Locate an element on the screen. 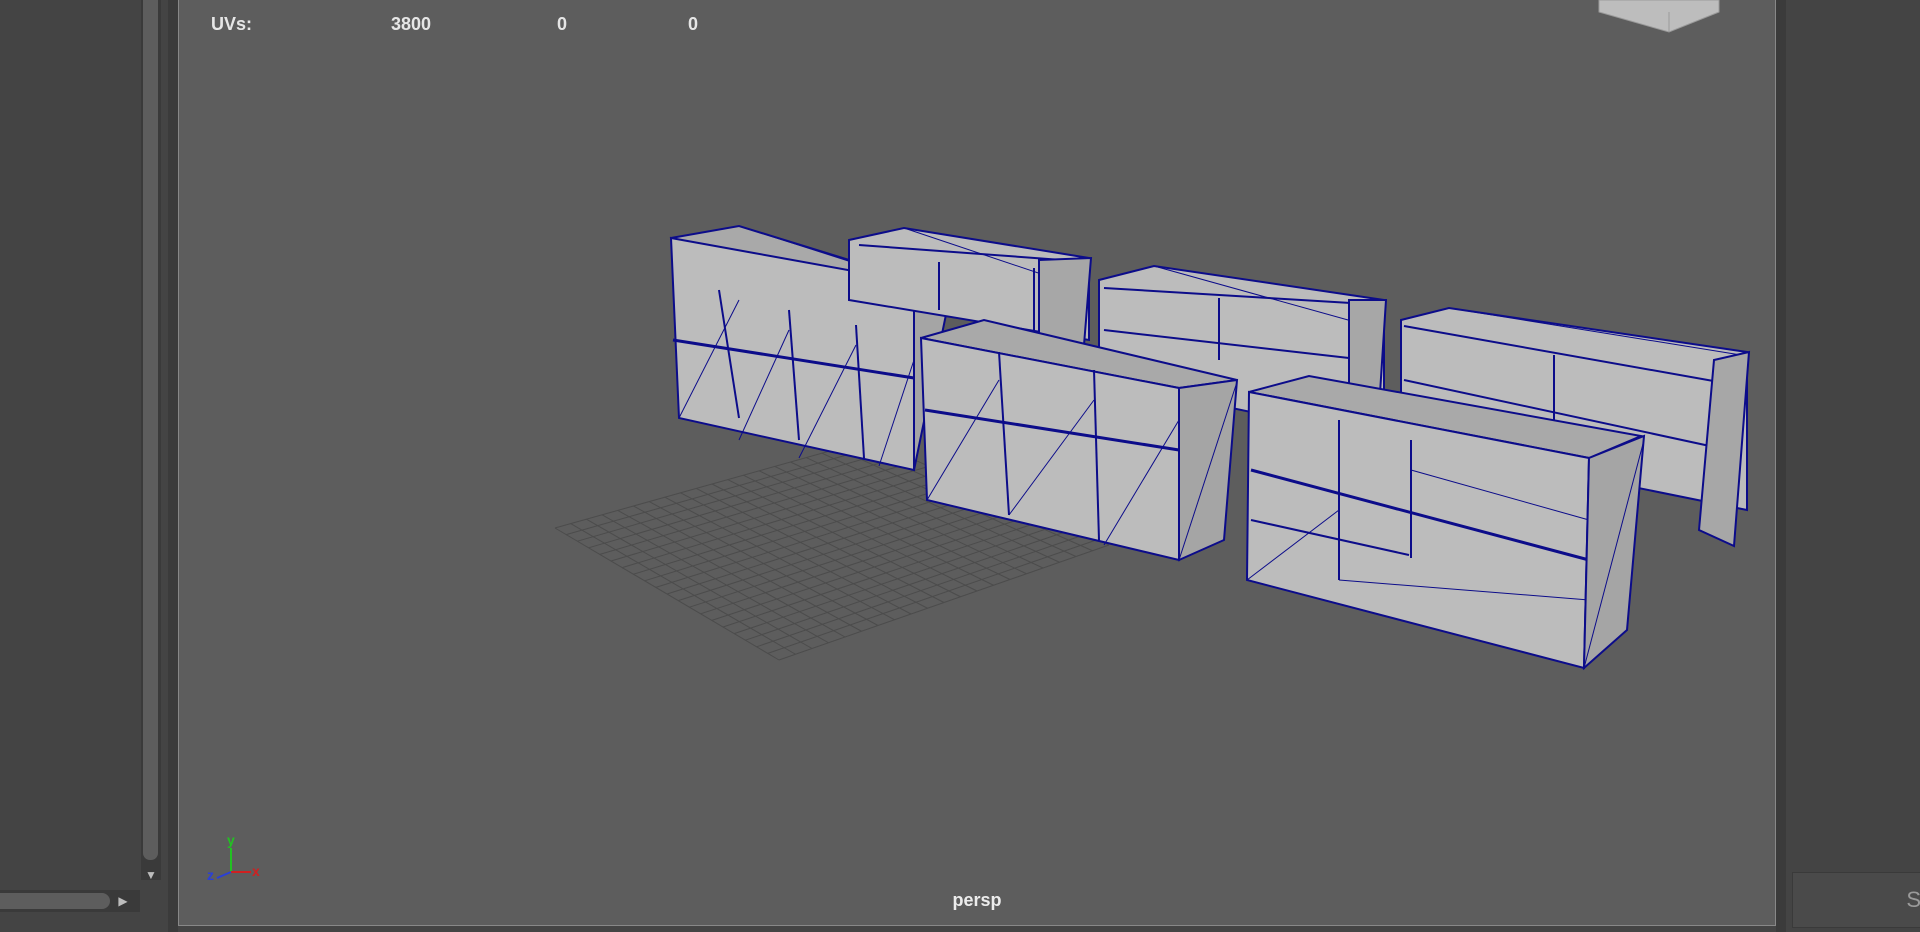 This screenshot has height=932, width=1920. axis-y-label: y is located at coordinates (231, 840).